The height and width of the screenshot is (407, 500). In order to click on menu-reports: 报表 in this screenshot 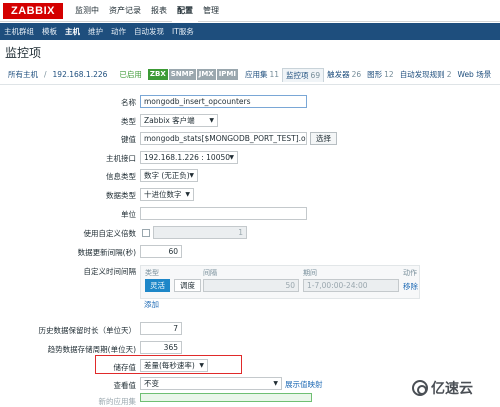, I will do `click(159, 11)`.